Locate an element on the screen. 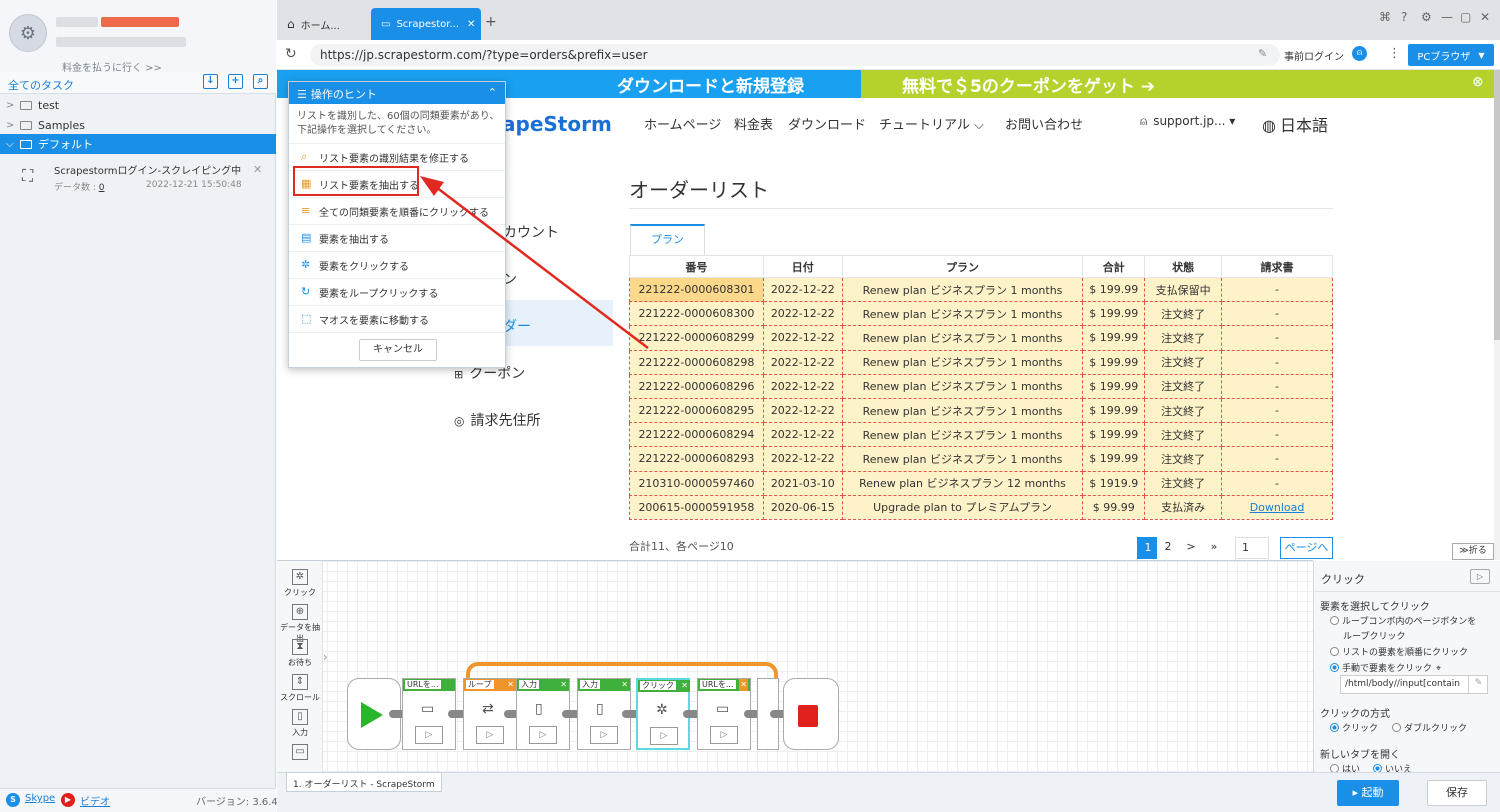 This screenshot has height=812, width=1500. palette-input: ▯ 入力 is located at coordinates (300, 723).